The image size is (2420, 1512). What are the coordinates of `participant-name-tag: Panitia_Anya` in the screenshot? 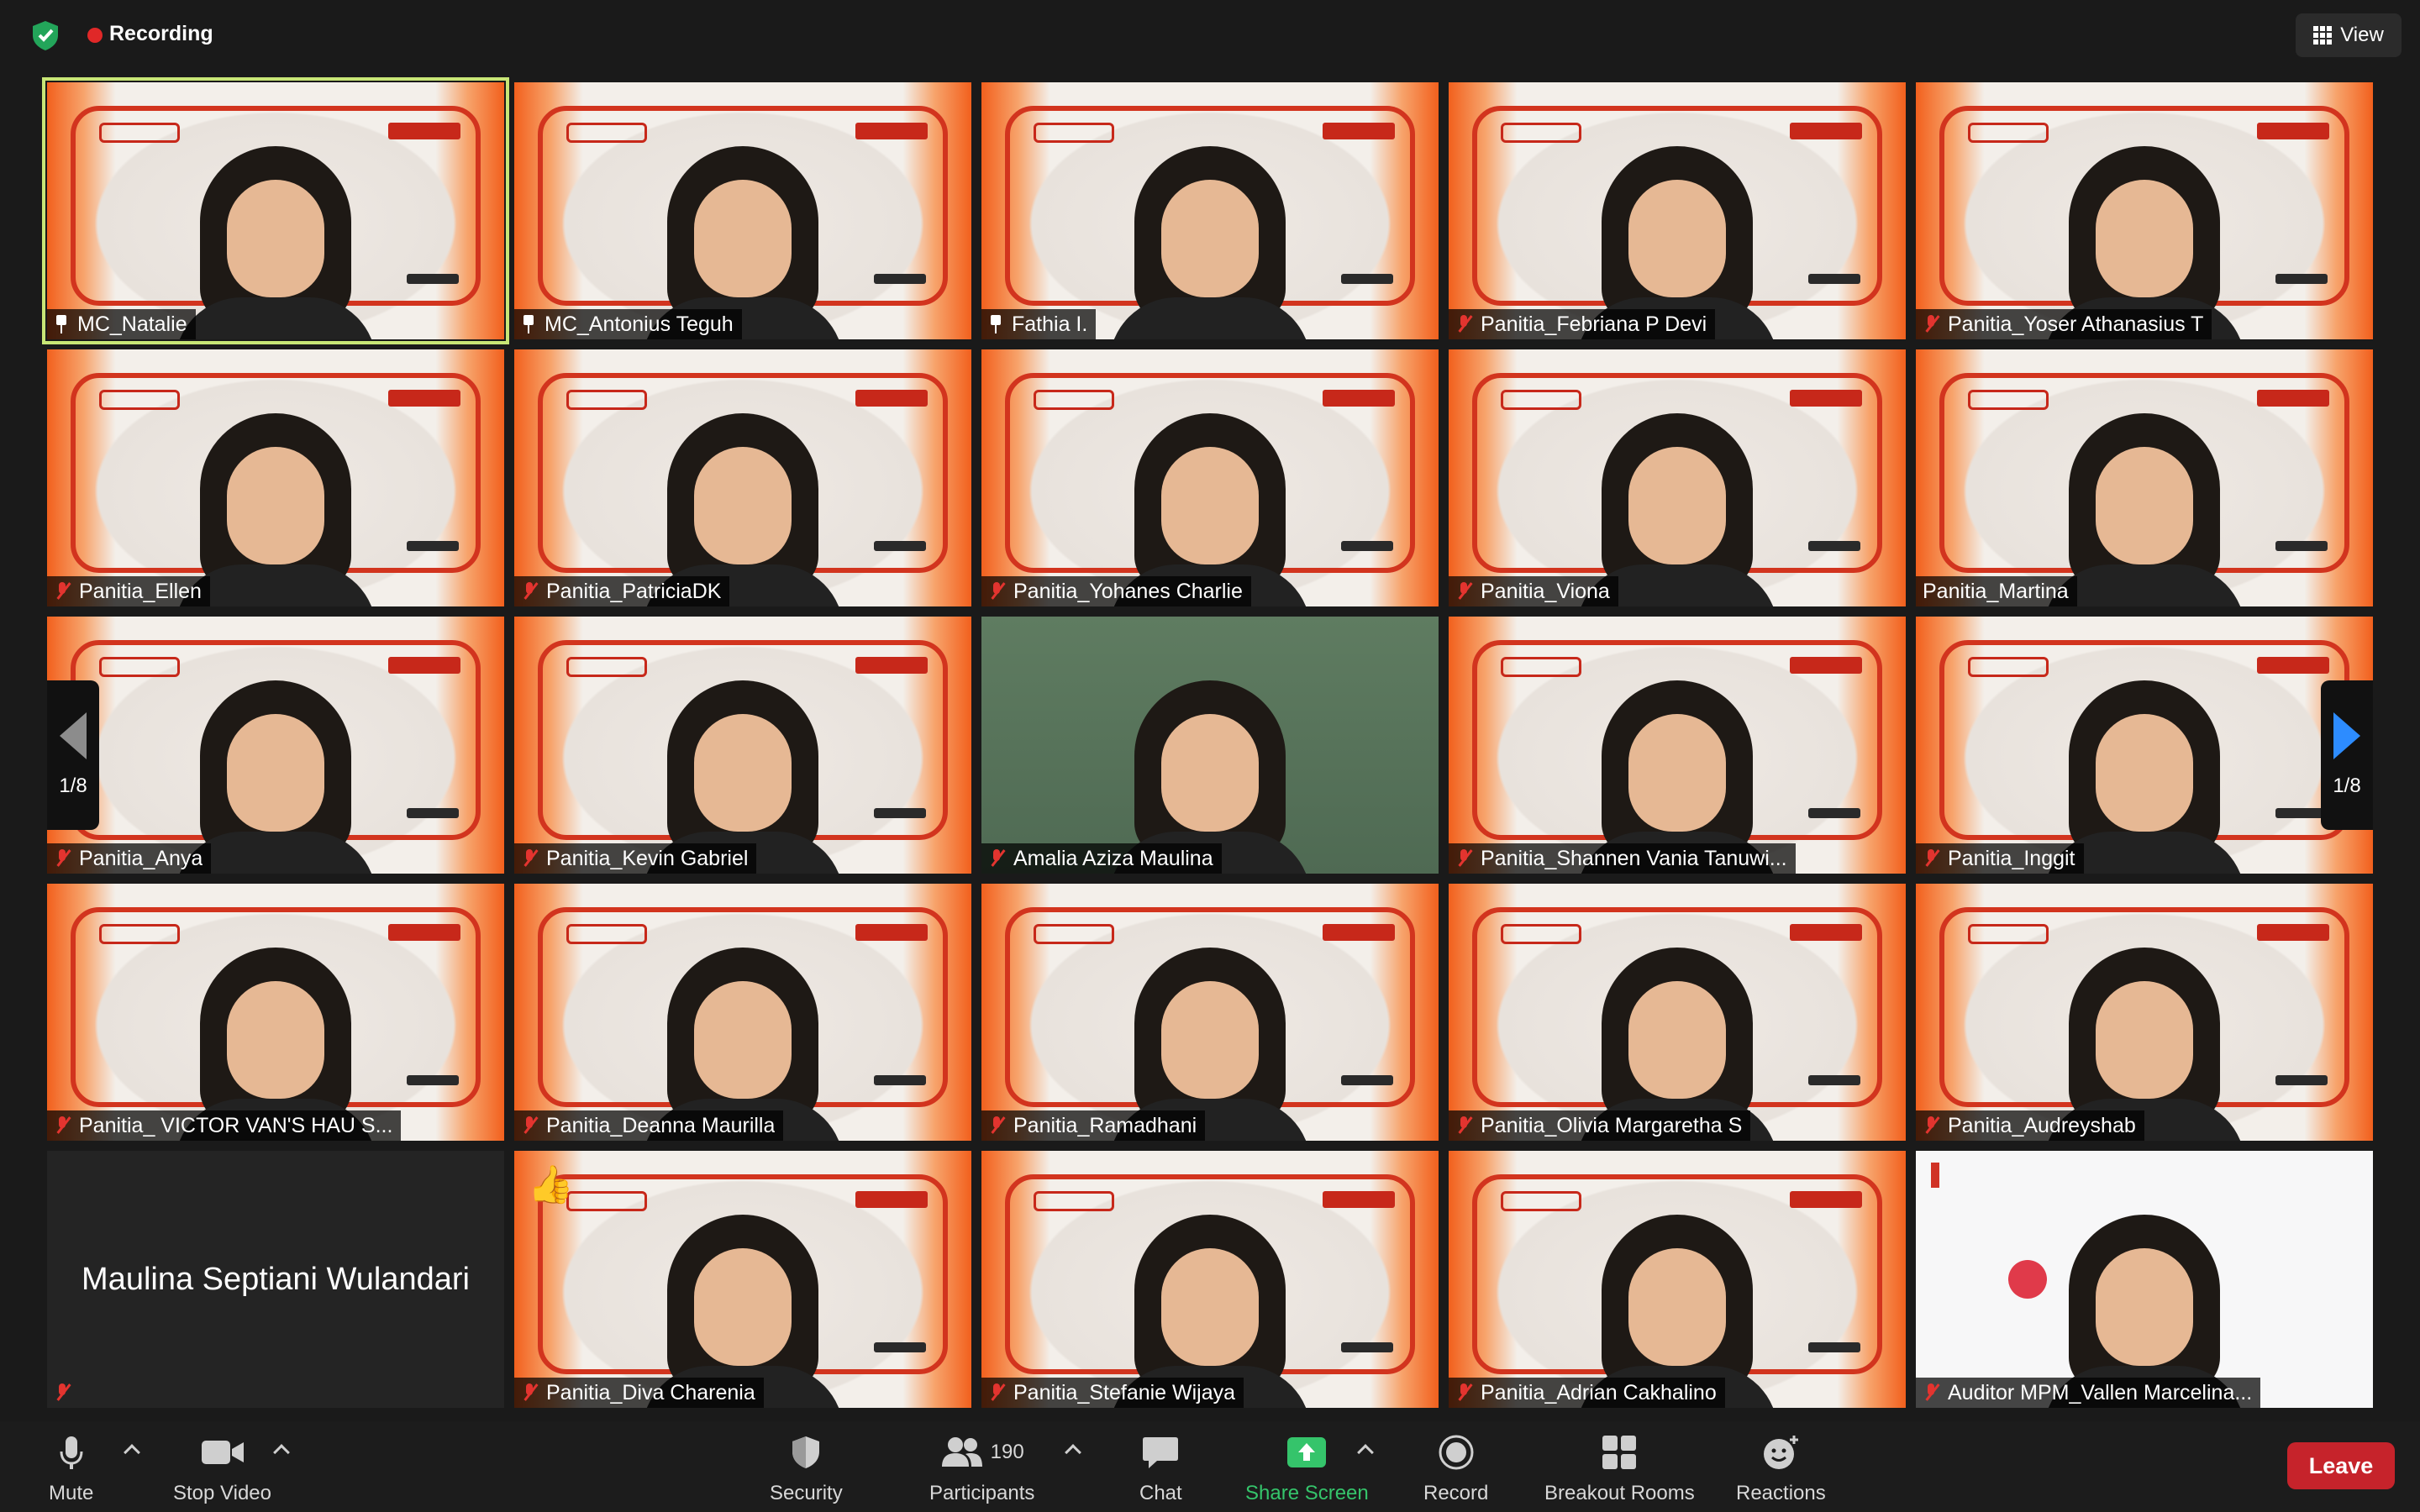 It's located at (129, 858).